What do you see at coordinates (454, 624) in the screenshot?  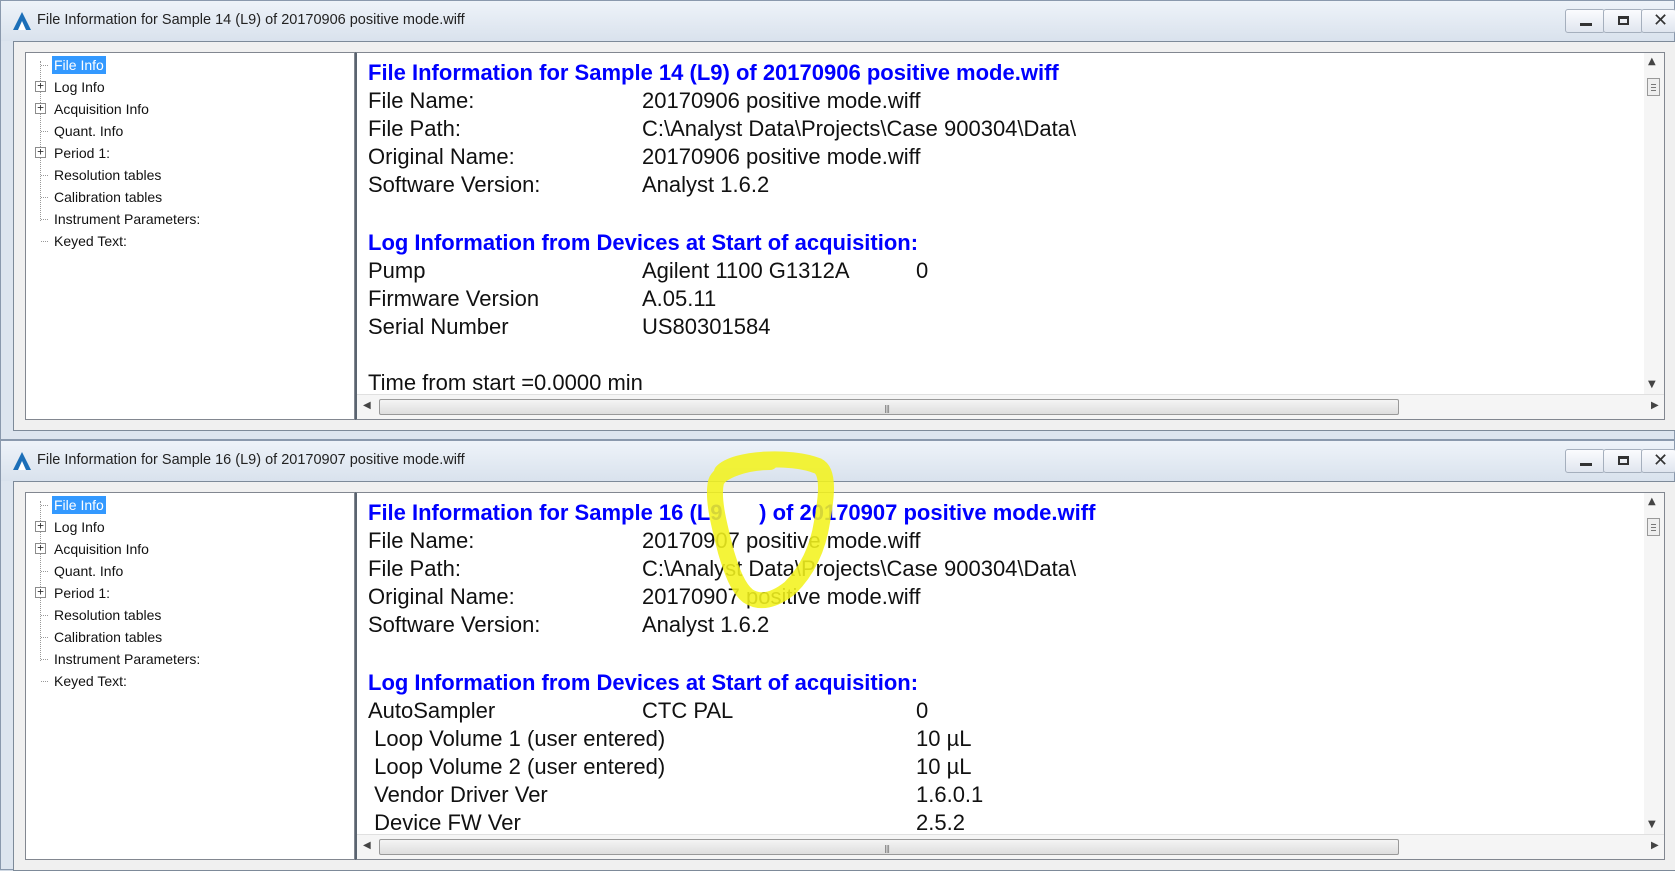 I see `field-label: Software Version:` at bounding box center [454, 624].